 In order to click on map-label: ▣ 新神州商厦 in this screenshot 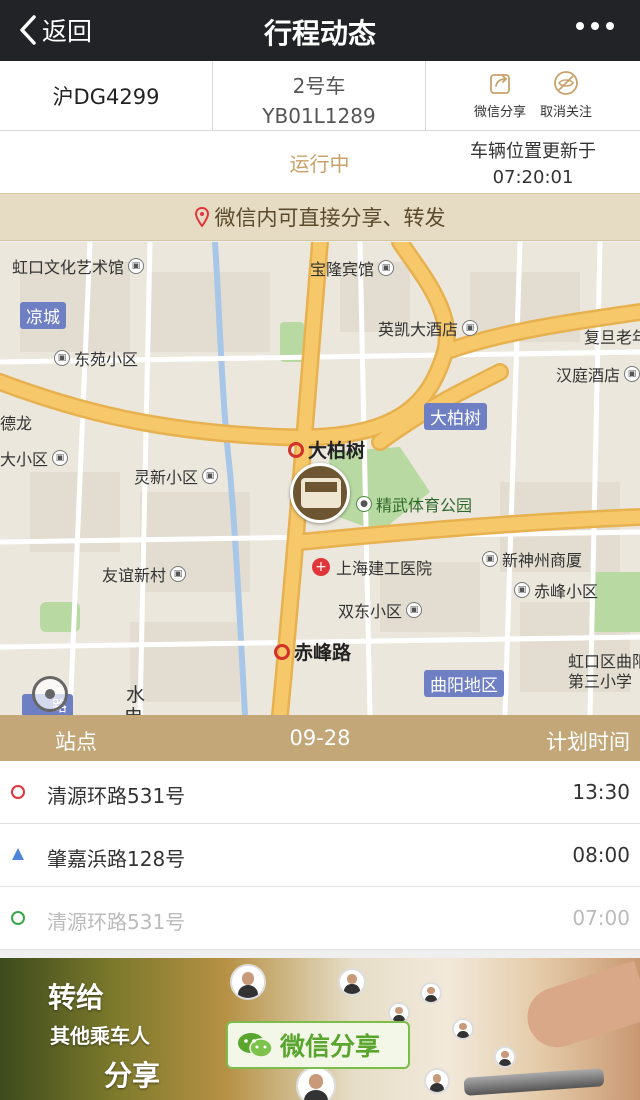, I will do `click(532, 559)`.